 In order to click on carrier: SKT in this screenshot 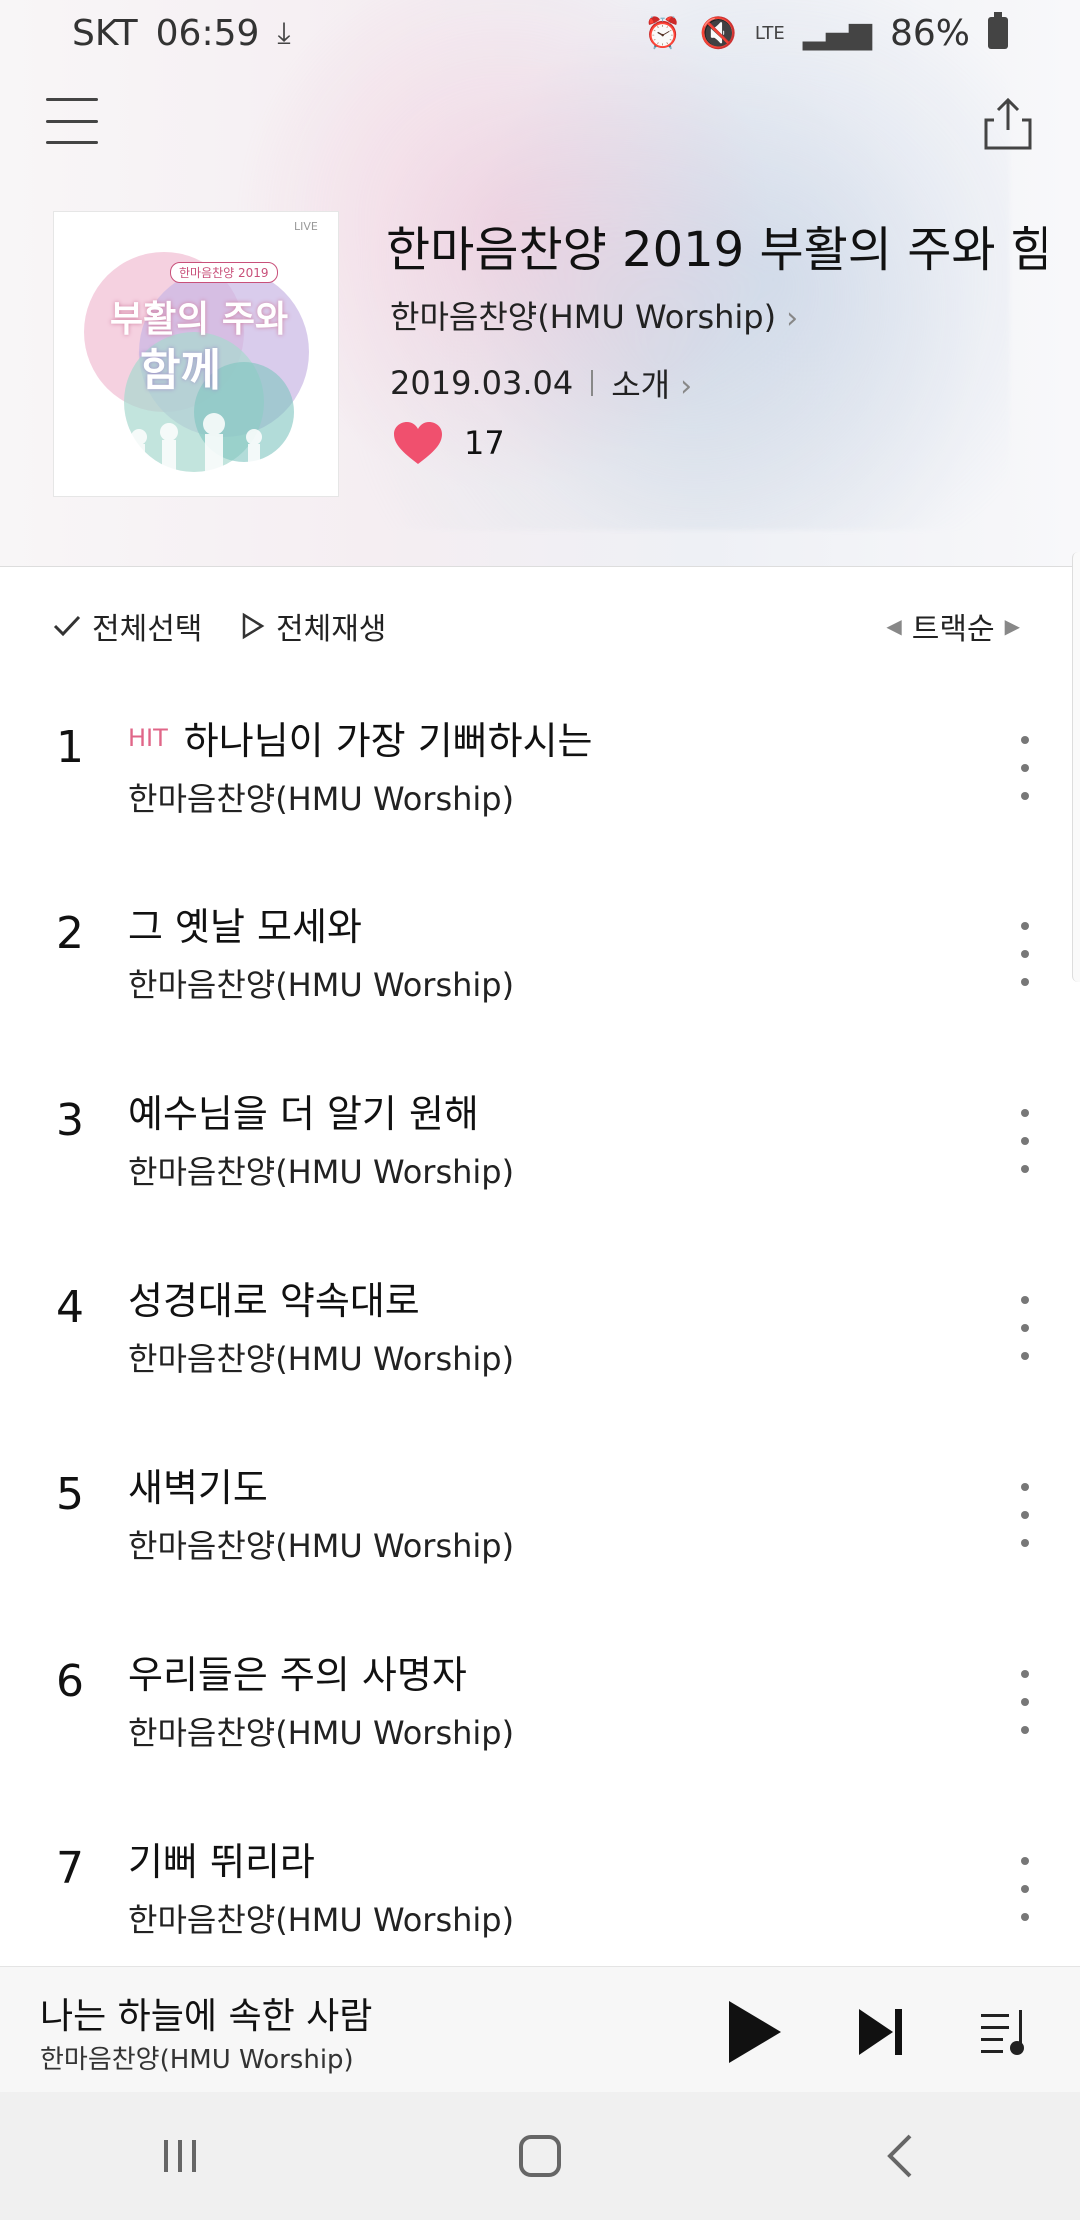, I will do `click(105, 33)`.